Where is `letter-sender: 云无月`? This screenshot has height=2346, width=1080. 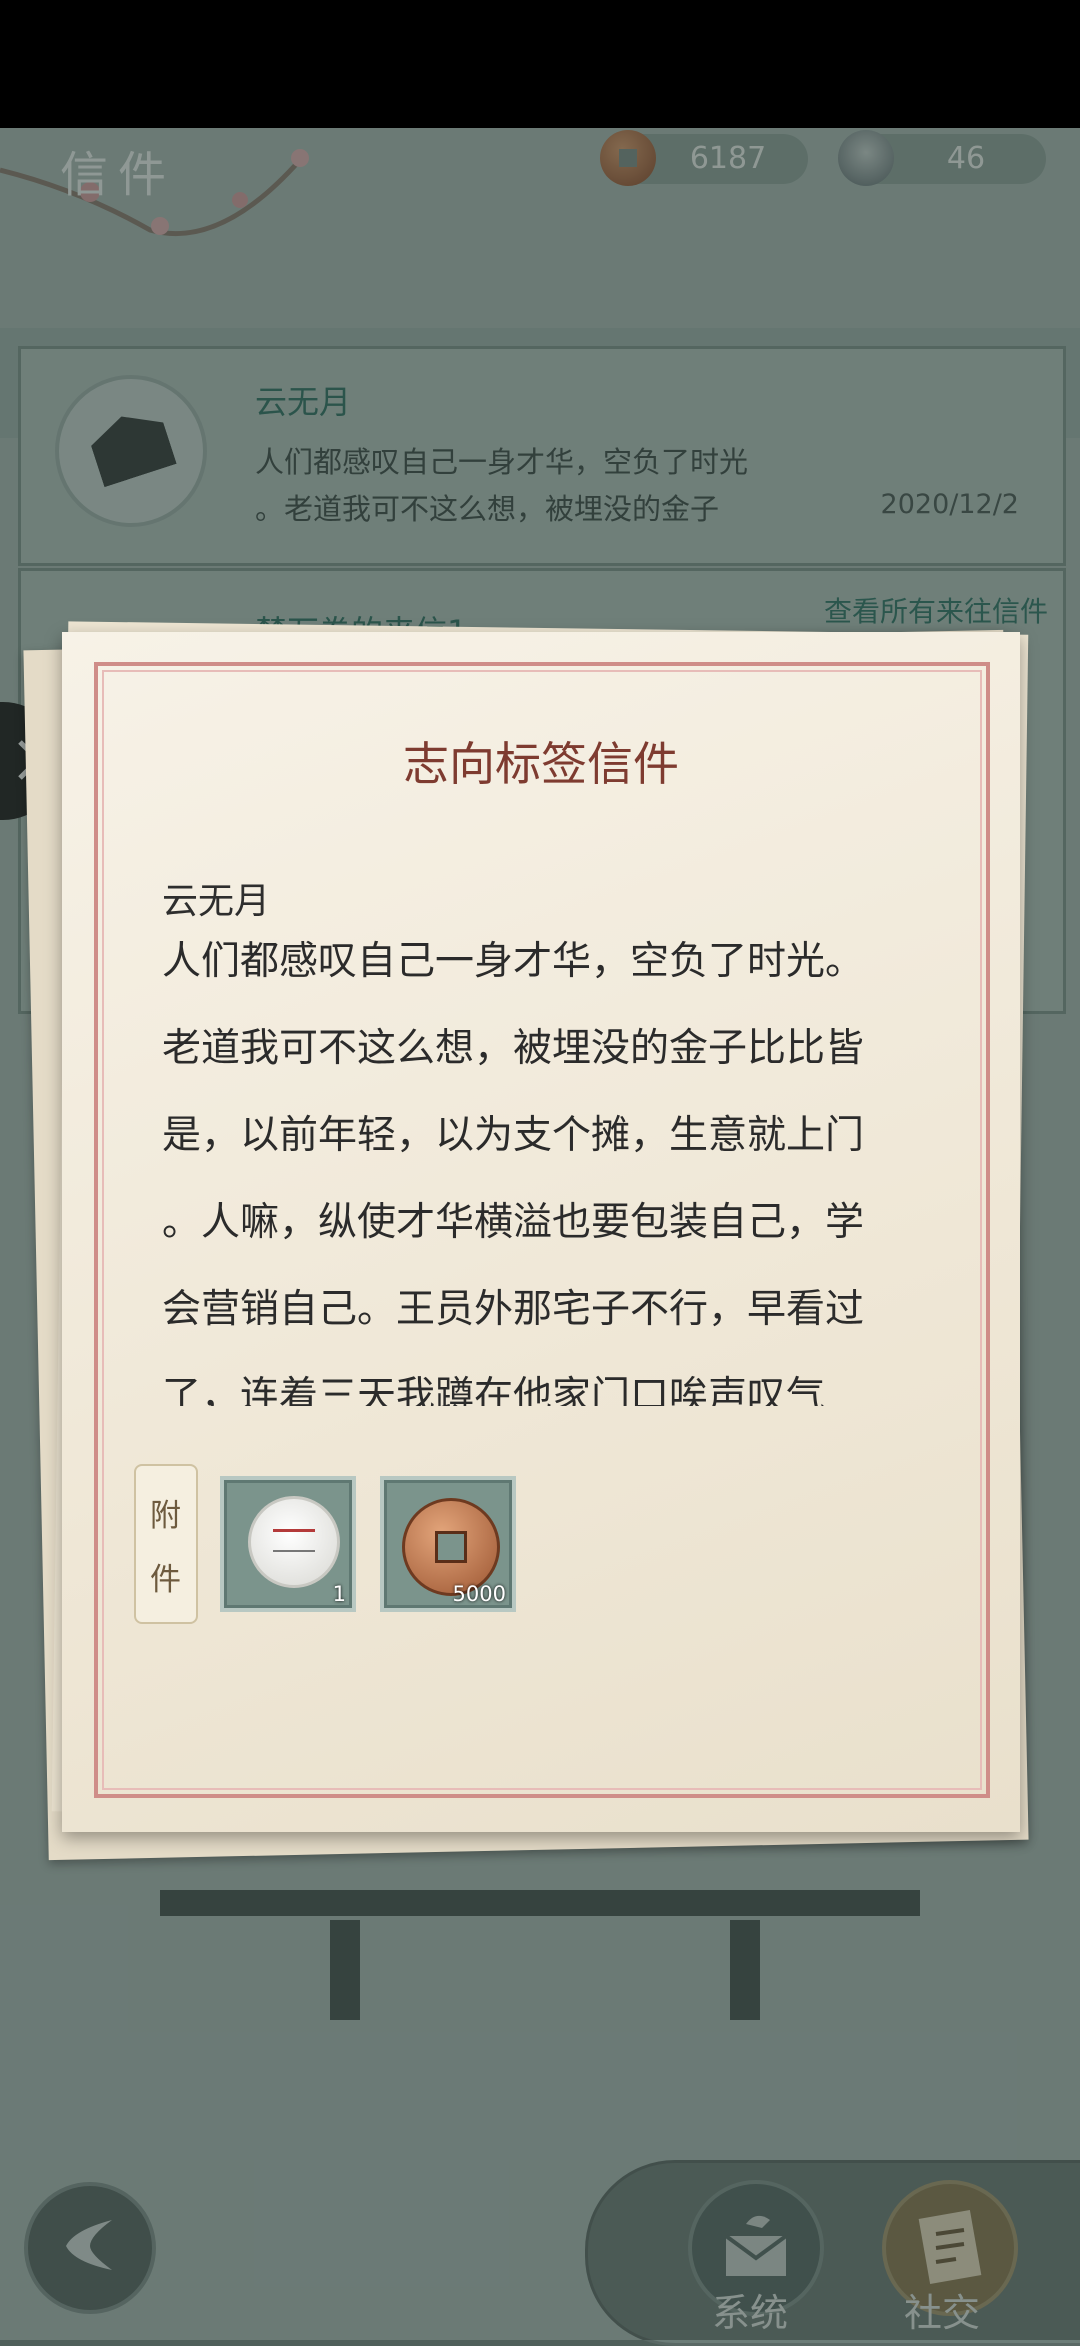
letter-sender: 云无月 is located at coordinates (216, 901).